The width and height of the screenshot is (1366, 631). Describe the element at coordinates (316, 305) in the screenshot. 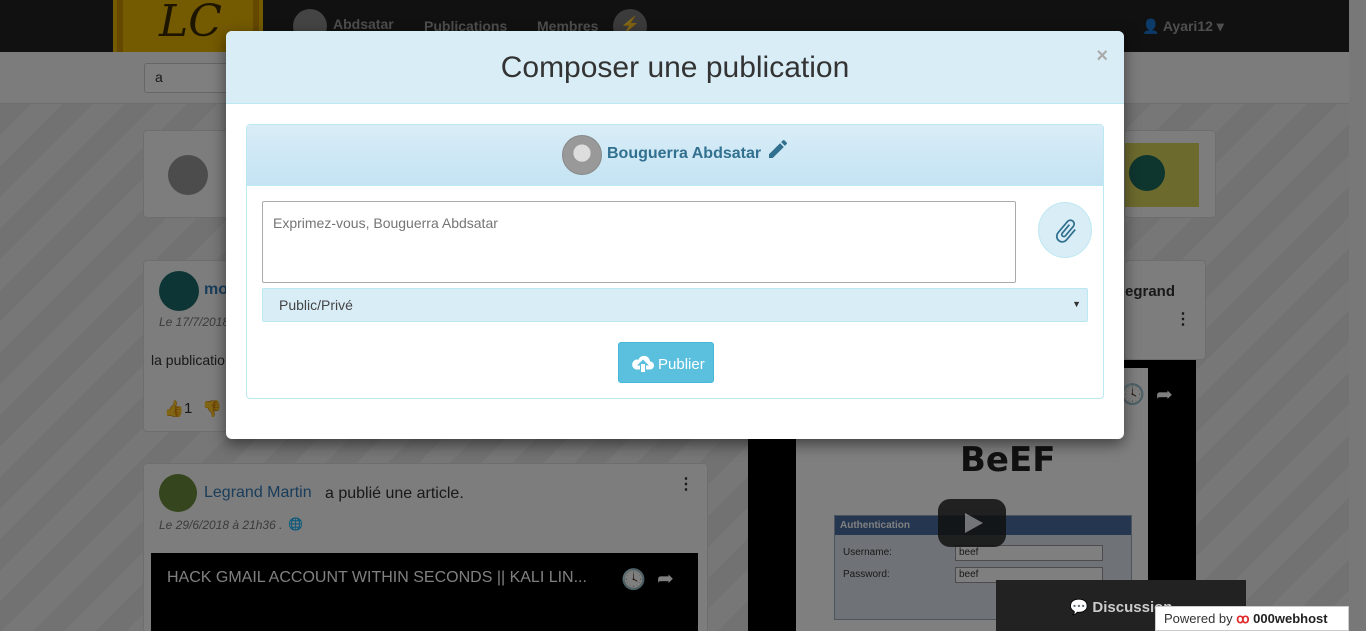

I see `visibility-selected: Public/Privé` at that location.